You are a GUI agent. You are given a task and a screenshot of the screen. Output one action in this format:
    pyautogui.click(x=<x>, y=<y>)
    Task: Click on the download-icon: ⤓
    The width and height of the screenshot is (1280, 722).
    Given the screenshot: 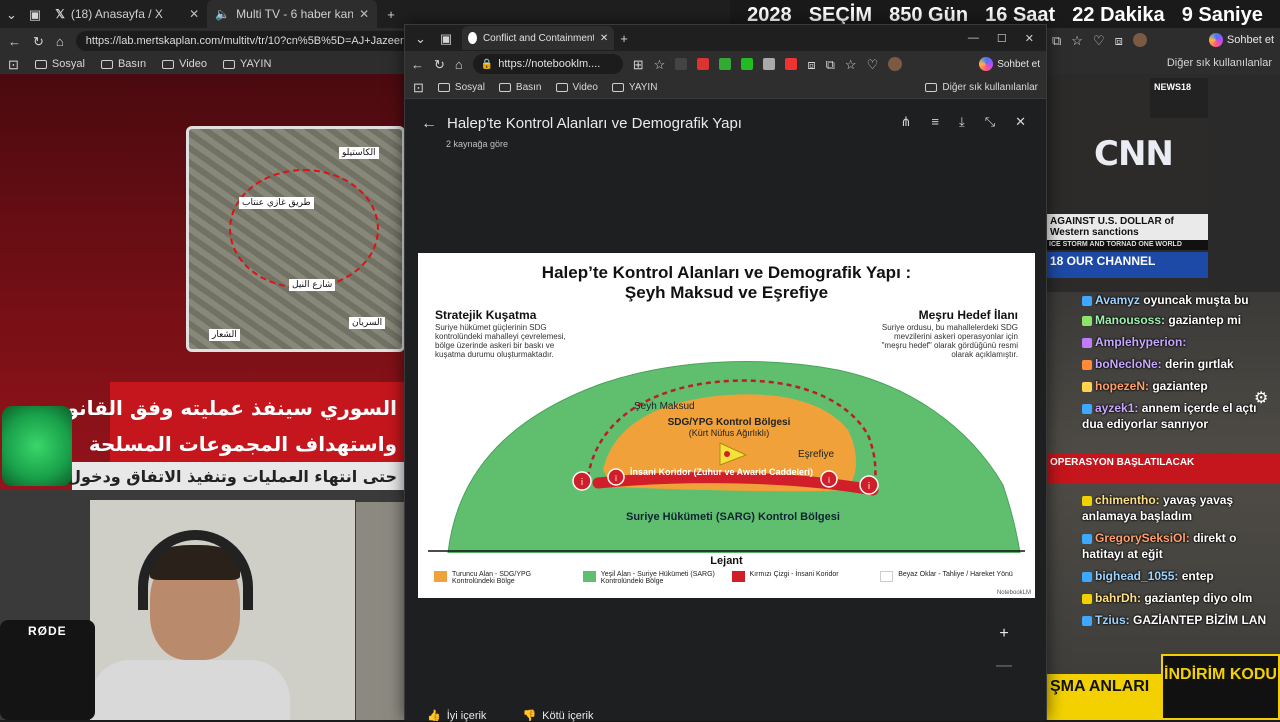 What is the action you would take?
    pyautogui.click(x=962, y=121)
    